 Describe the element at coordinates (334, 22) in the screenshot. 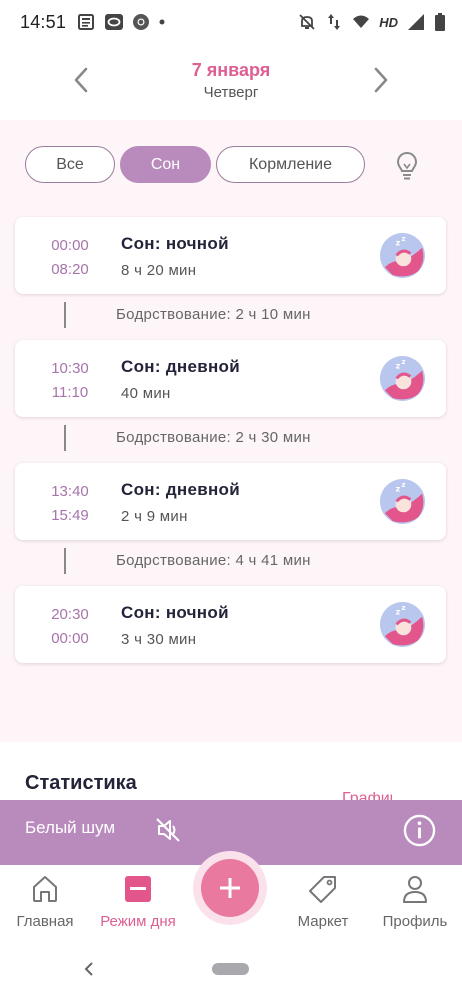

I see `data-arrows-icon` at that location.